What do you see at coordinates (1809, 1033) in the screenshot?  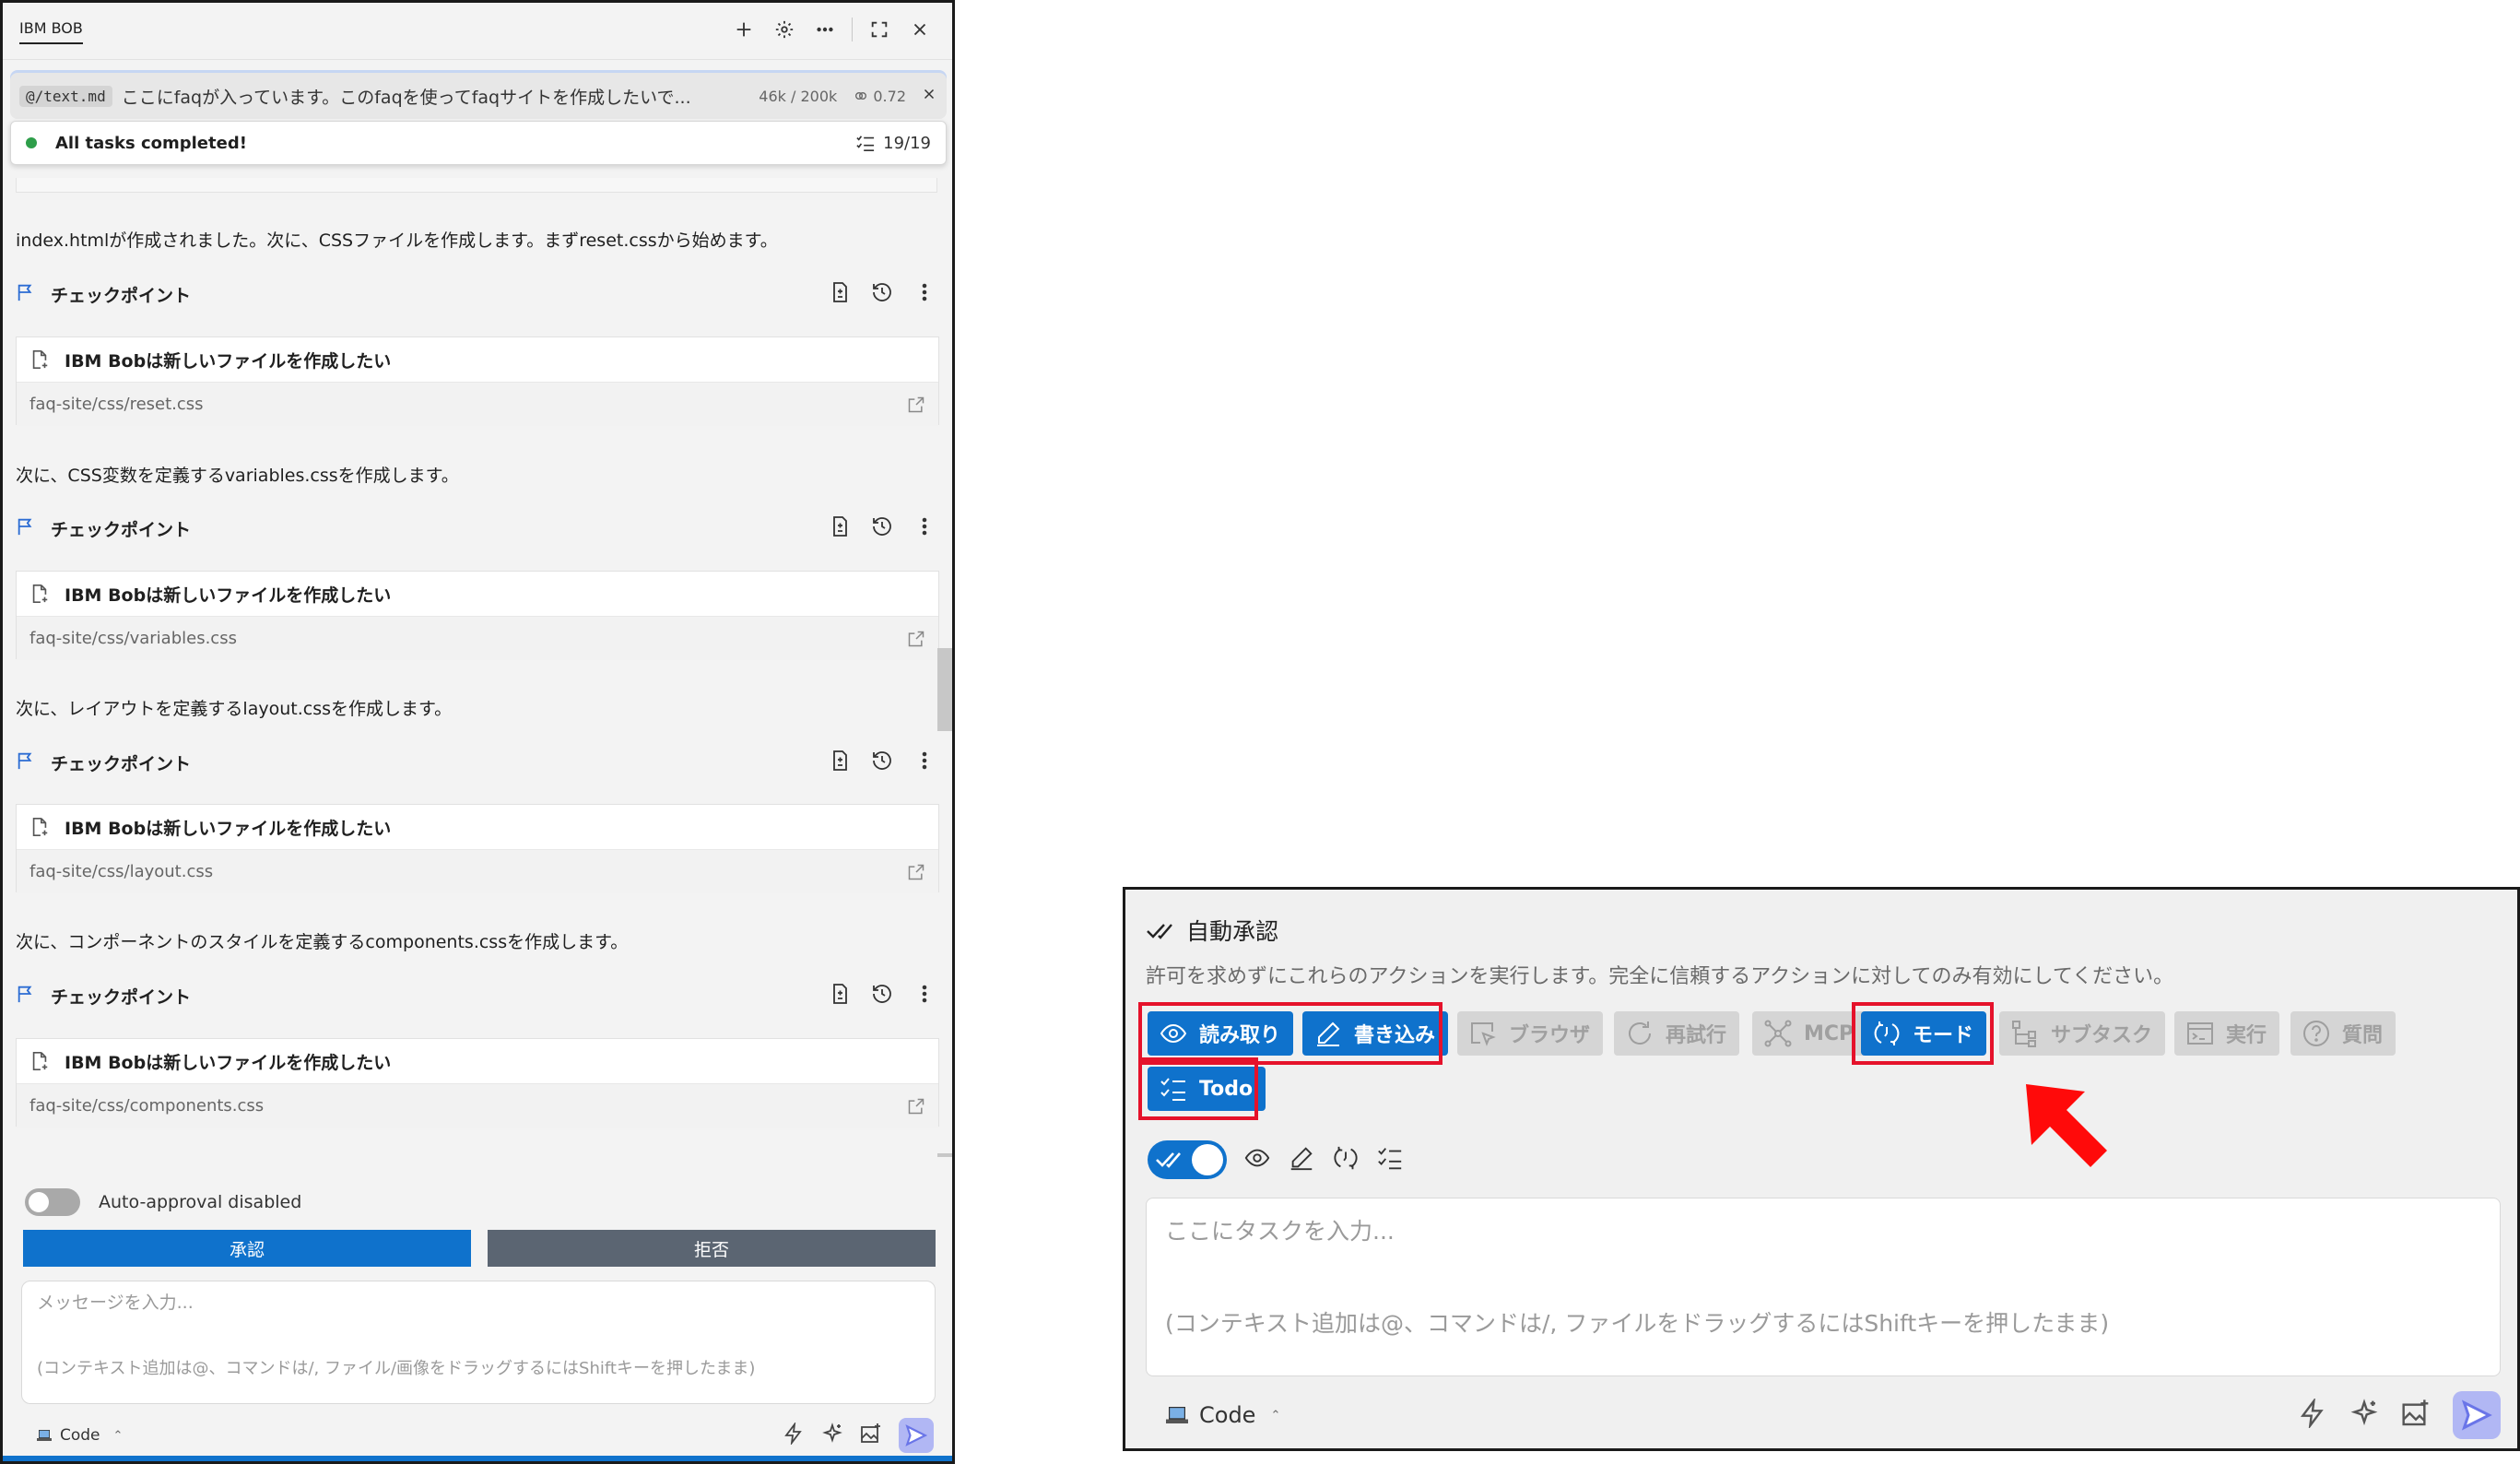 I see `mcp-chip: MCP` at bounding box center [1809, 1033].